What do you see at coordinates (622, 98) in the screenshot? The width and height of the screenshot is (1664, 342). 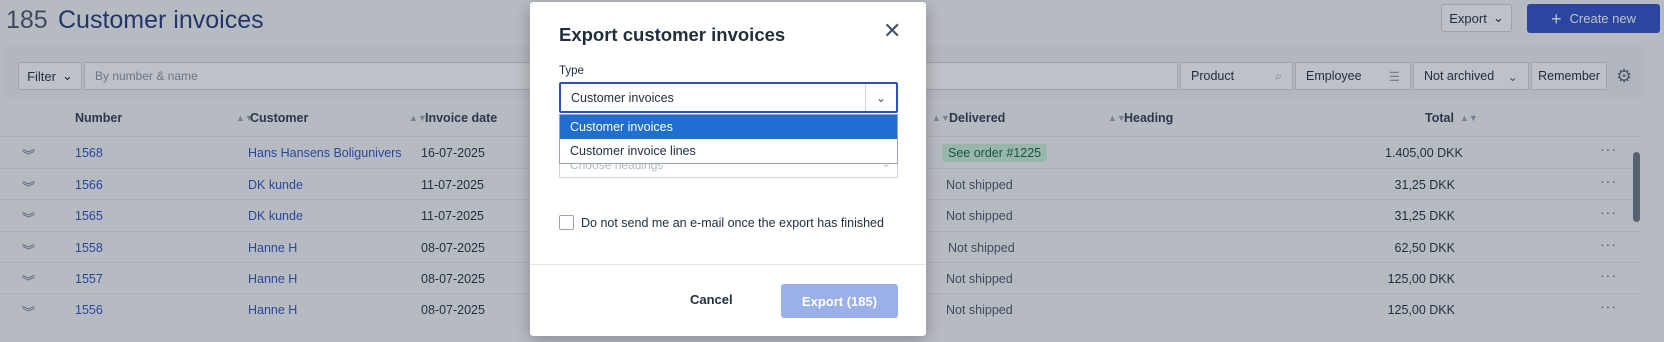 I see `type-select-value: Customer invoices` at bounding box center [622, 98].